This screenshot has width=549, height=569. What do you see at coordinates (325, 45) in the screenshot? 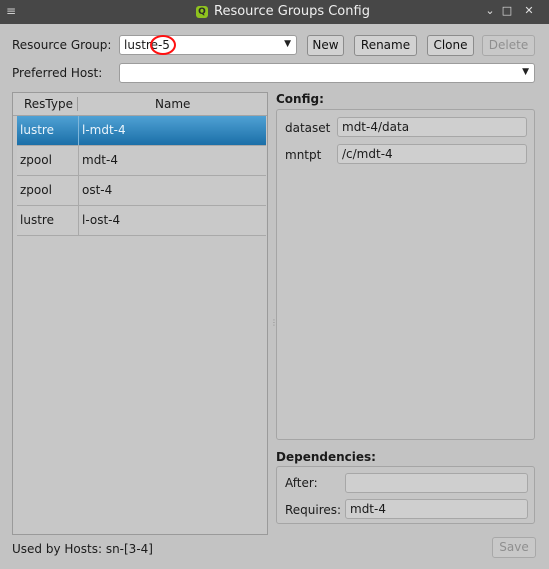
I see `new-button: New` at bounding box center [325, 45].